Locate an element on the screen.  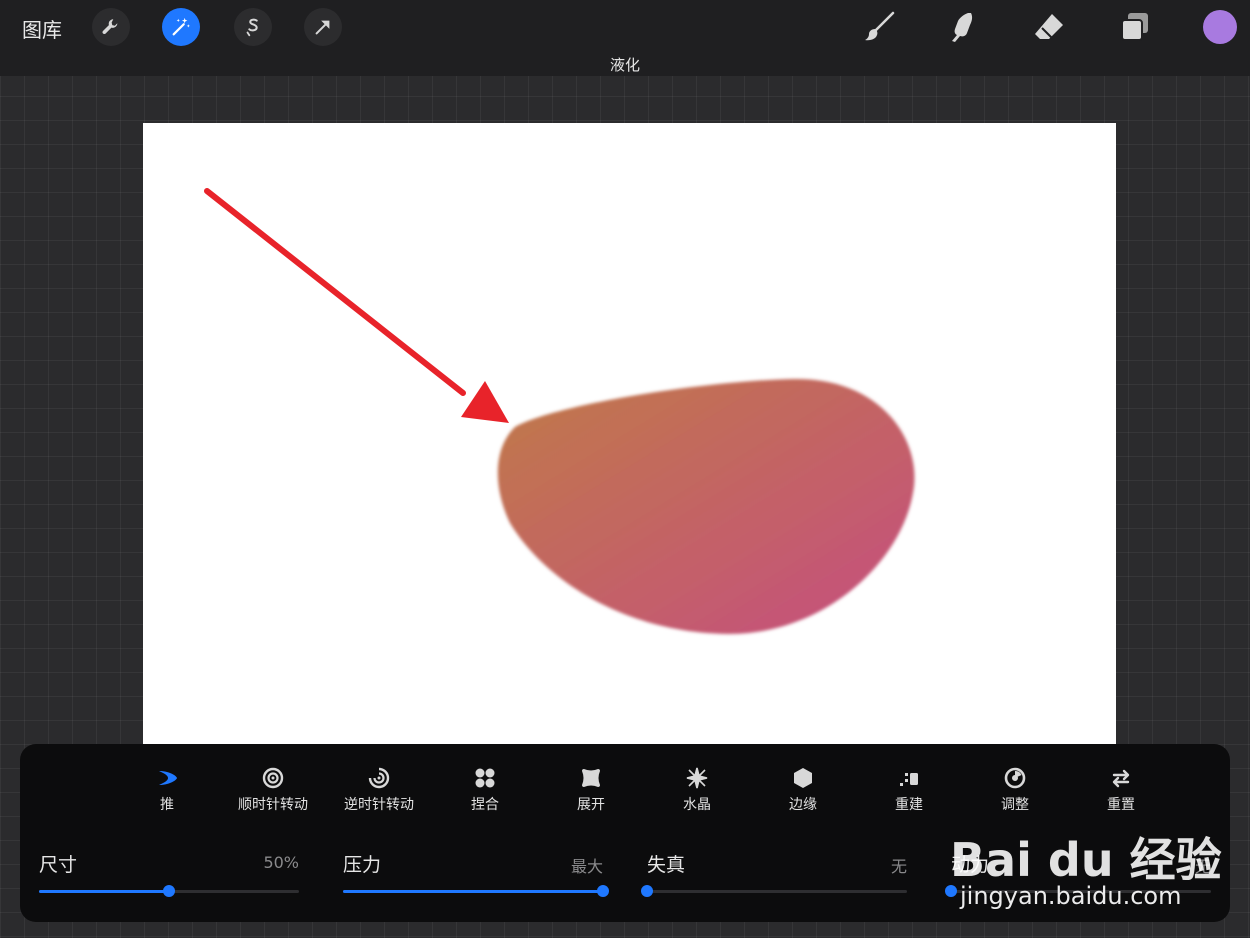
brush-button is located at coordinates (879, 27).